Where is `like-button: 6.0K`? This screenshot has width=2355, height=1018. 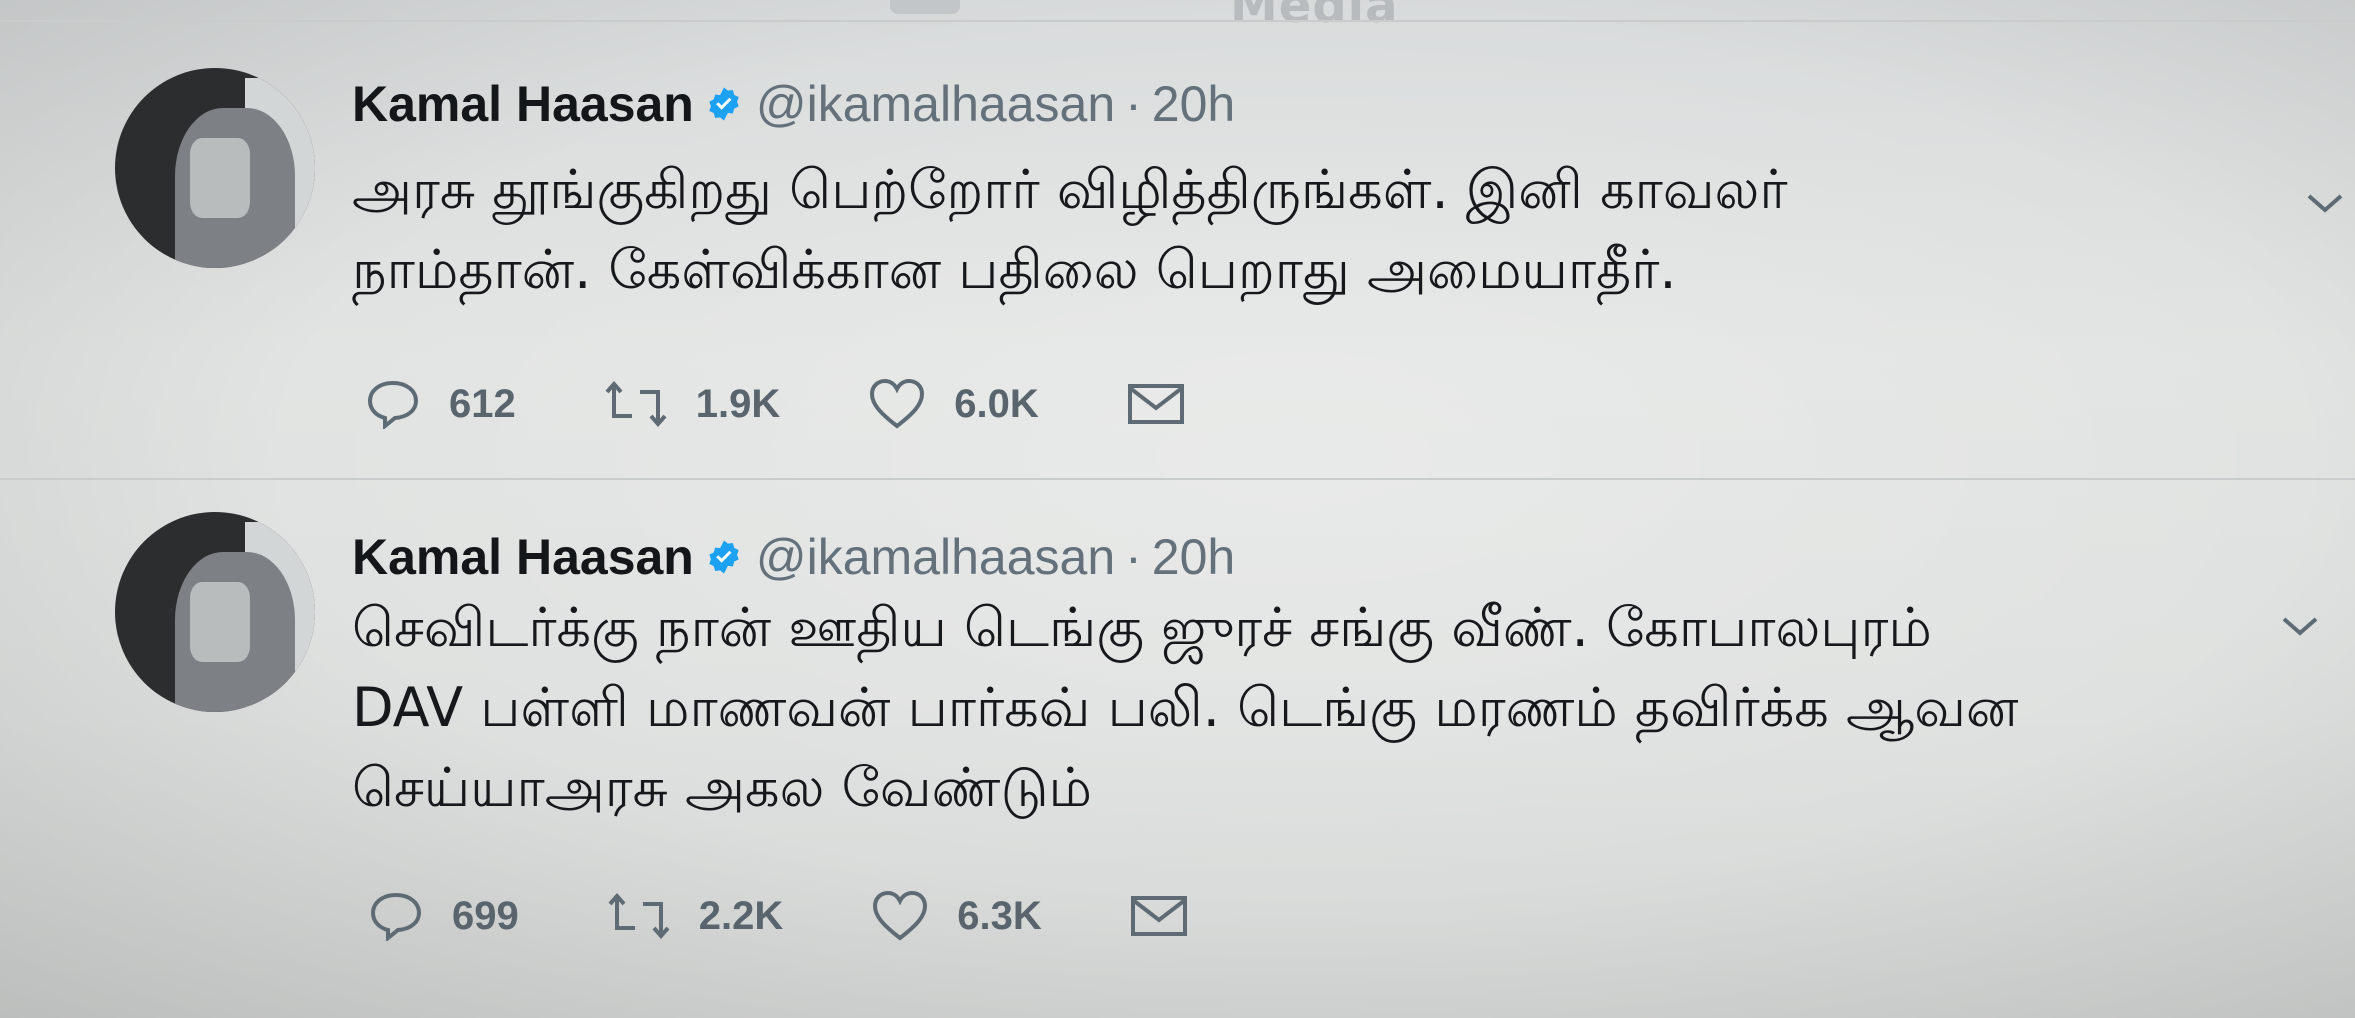 like-button: 6.0K is located at coordinates (953, 404).